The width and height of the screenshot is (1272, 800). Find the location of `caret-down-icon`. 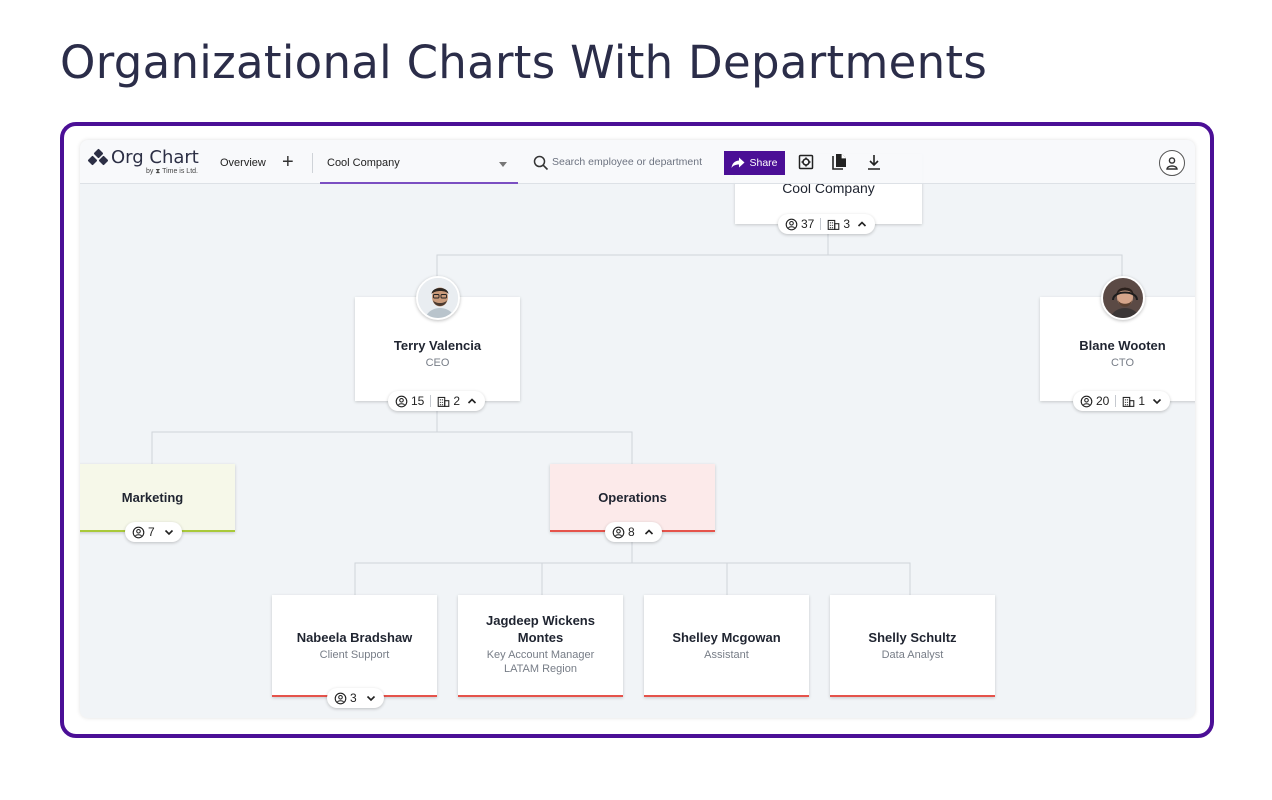

caret-down-icon is located at coordinates (503, 164).